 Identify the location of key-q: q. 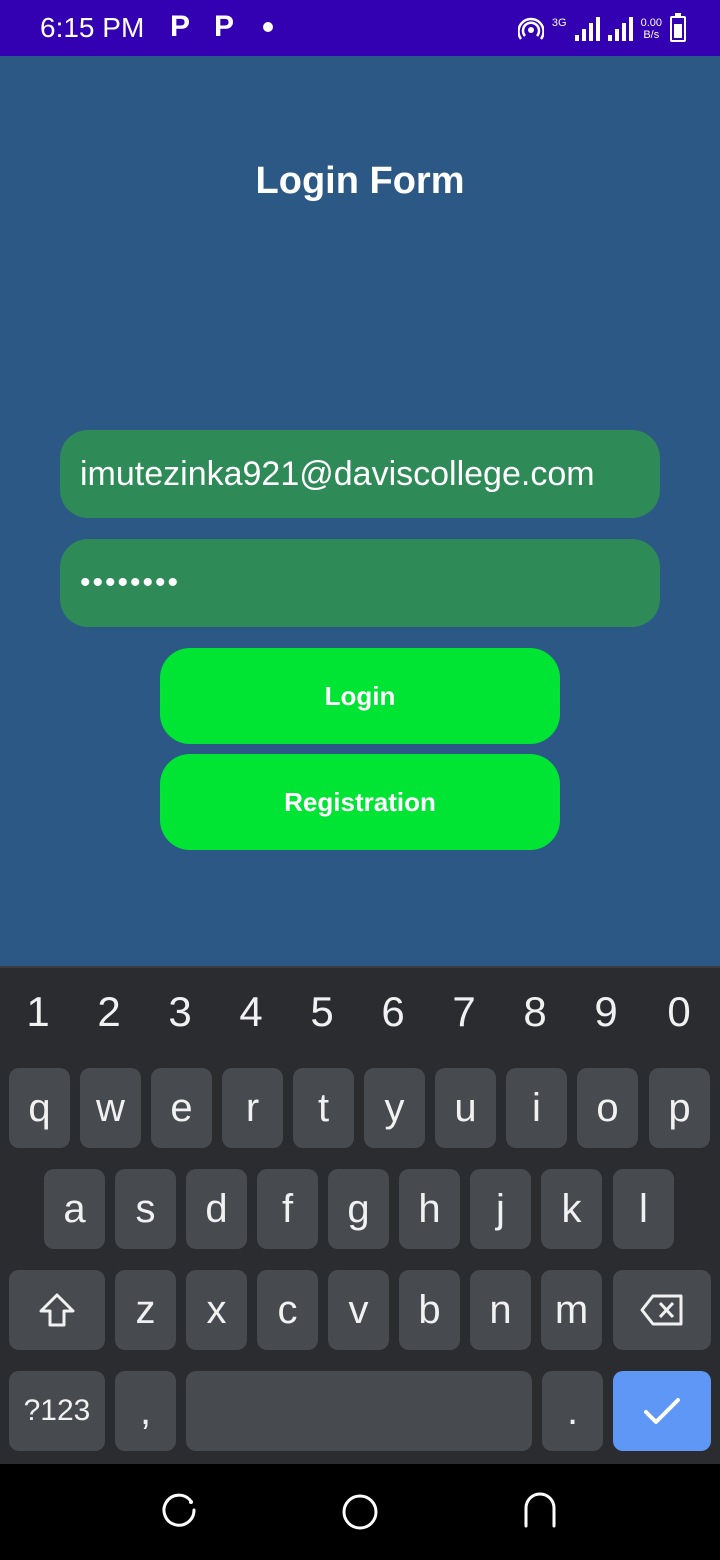
(39, 1108).